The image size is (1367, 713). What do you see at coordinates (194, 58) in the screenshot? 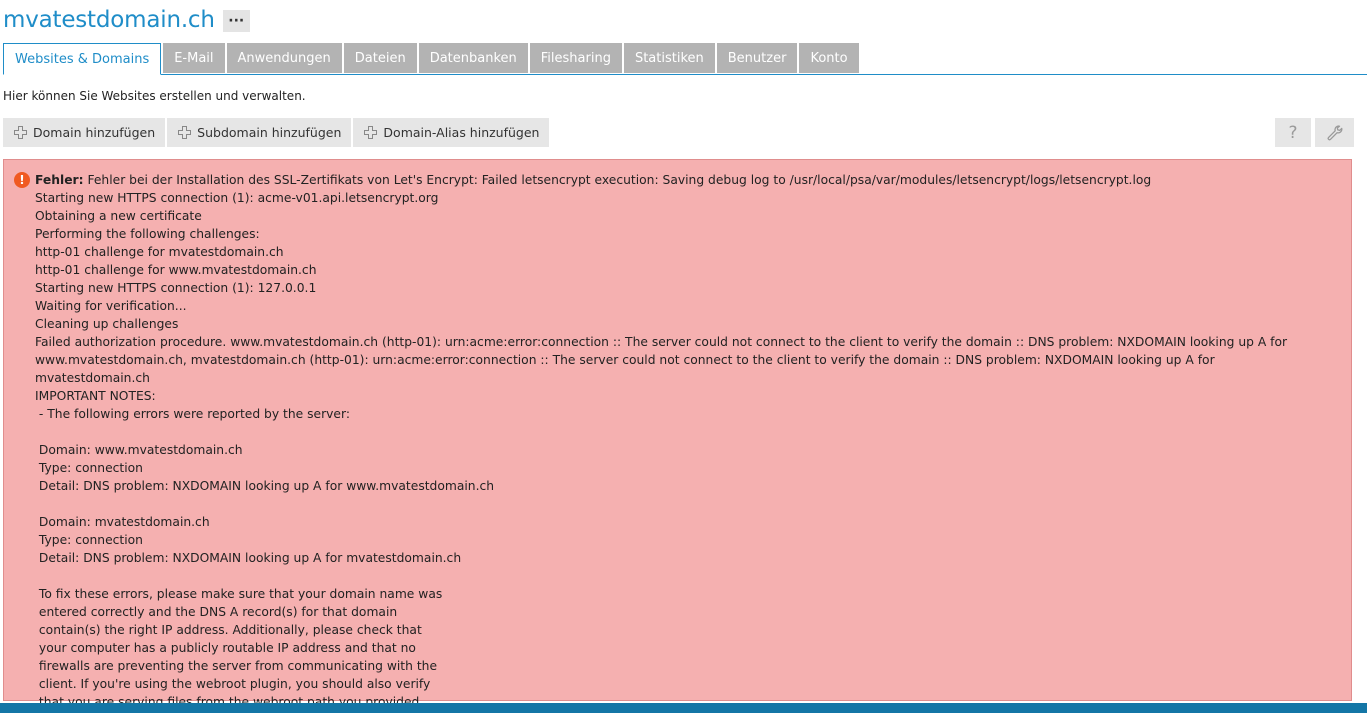
I see `tab-email: E-Mail` at bounding box center [194, 58].